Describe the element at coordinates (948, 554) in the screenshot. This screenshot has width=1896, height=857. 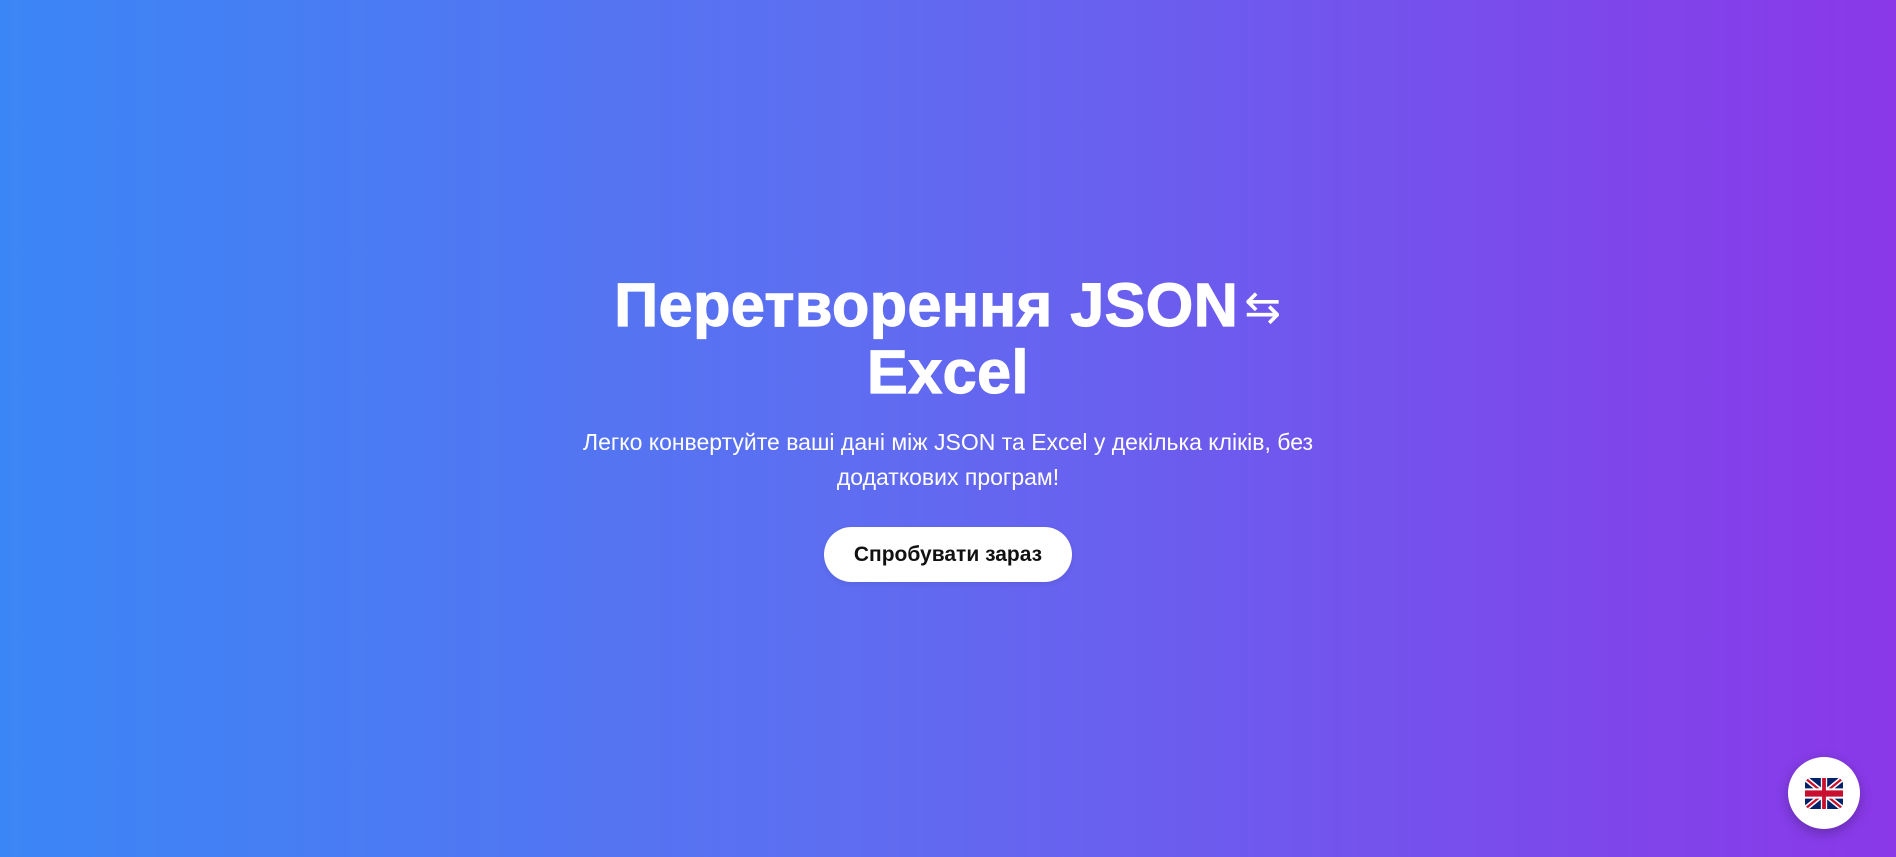
I see `try-now-button: Спробувати зараз` at that location.